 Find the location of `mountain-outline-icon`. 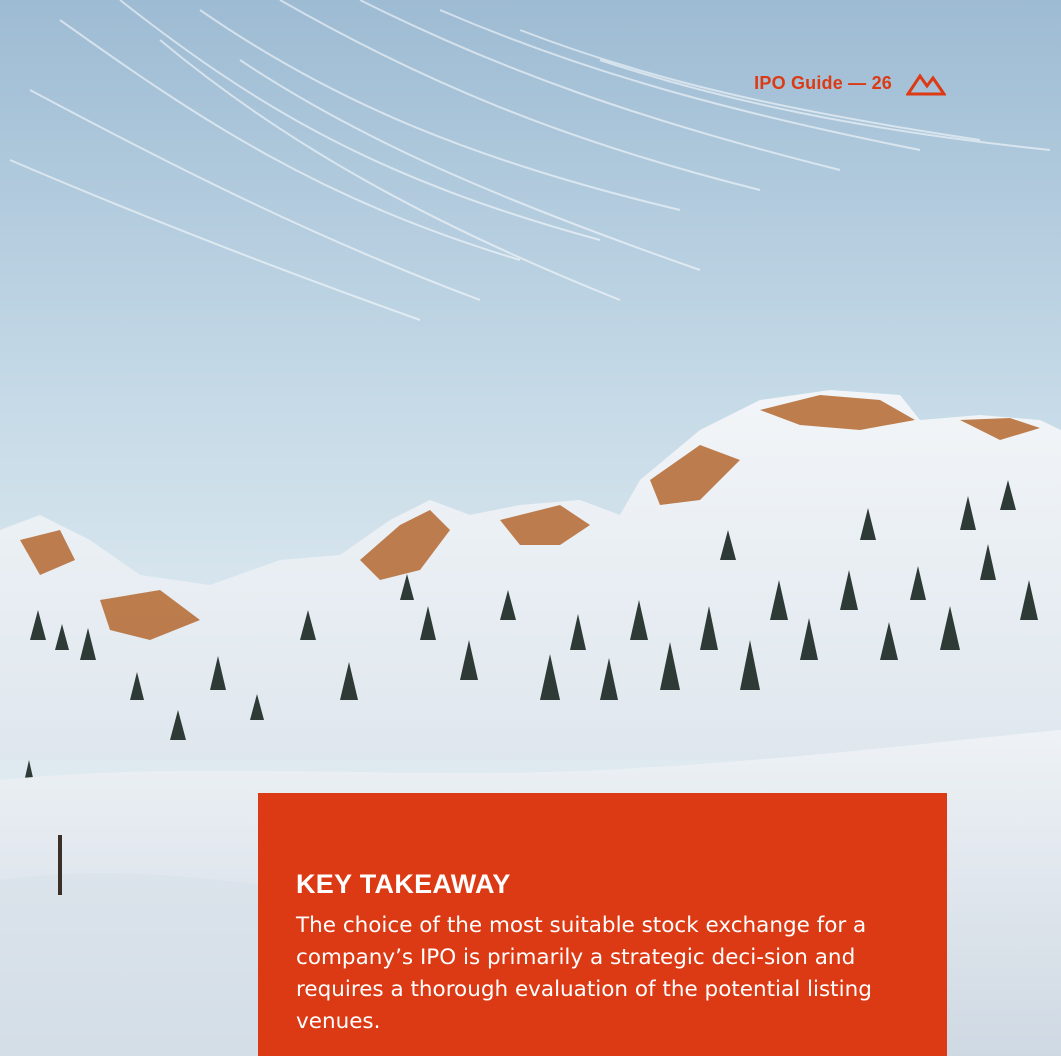

mountain-outline-icon is located at coordinates (926, 84).